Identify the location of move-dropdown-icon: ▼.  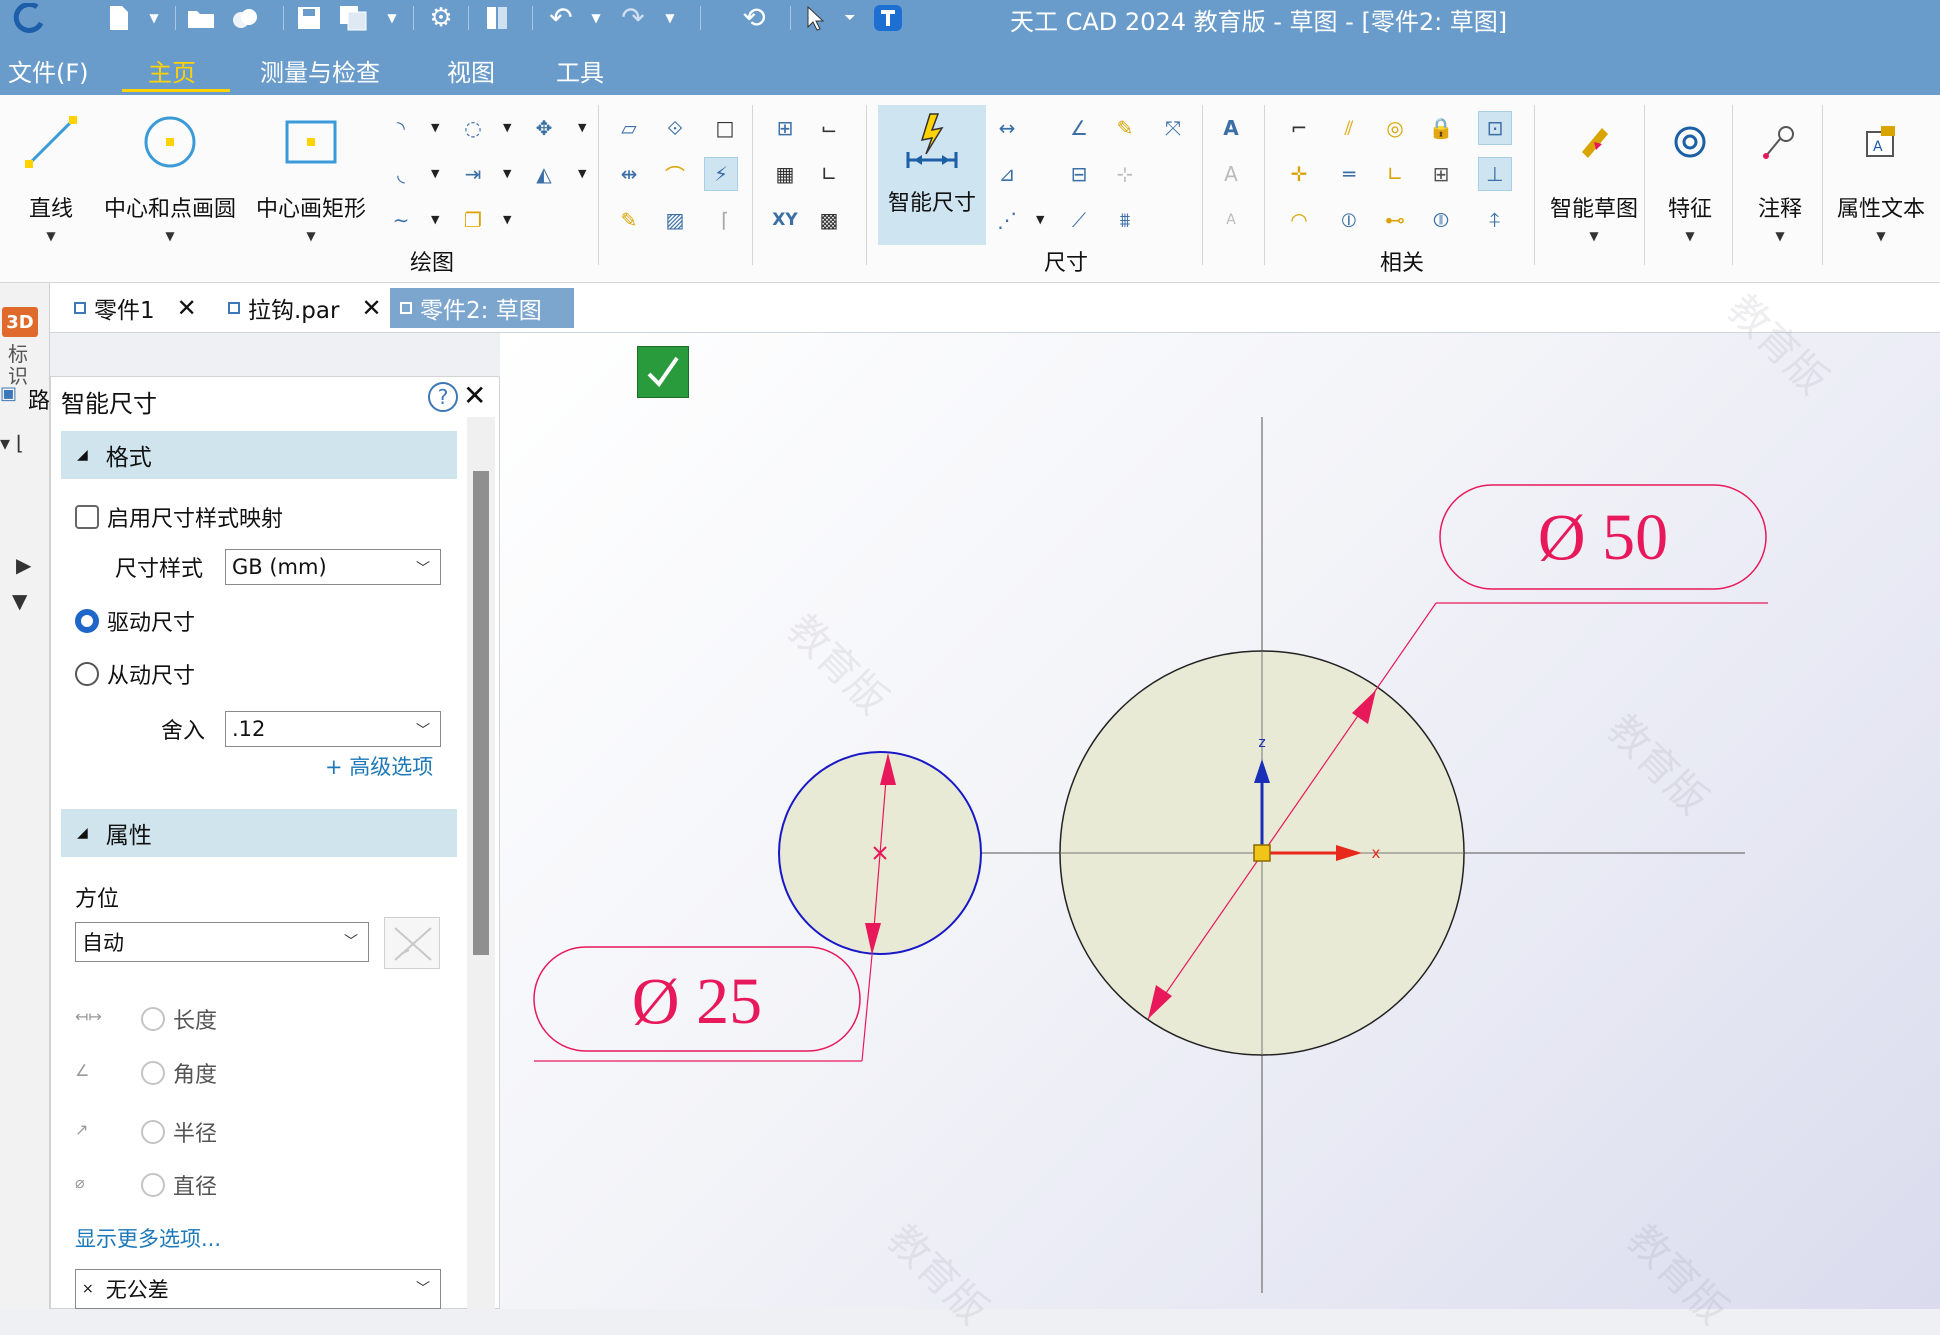
(582, 127).